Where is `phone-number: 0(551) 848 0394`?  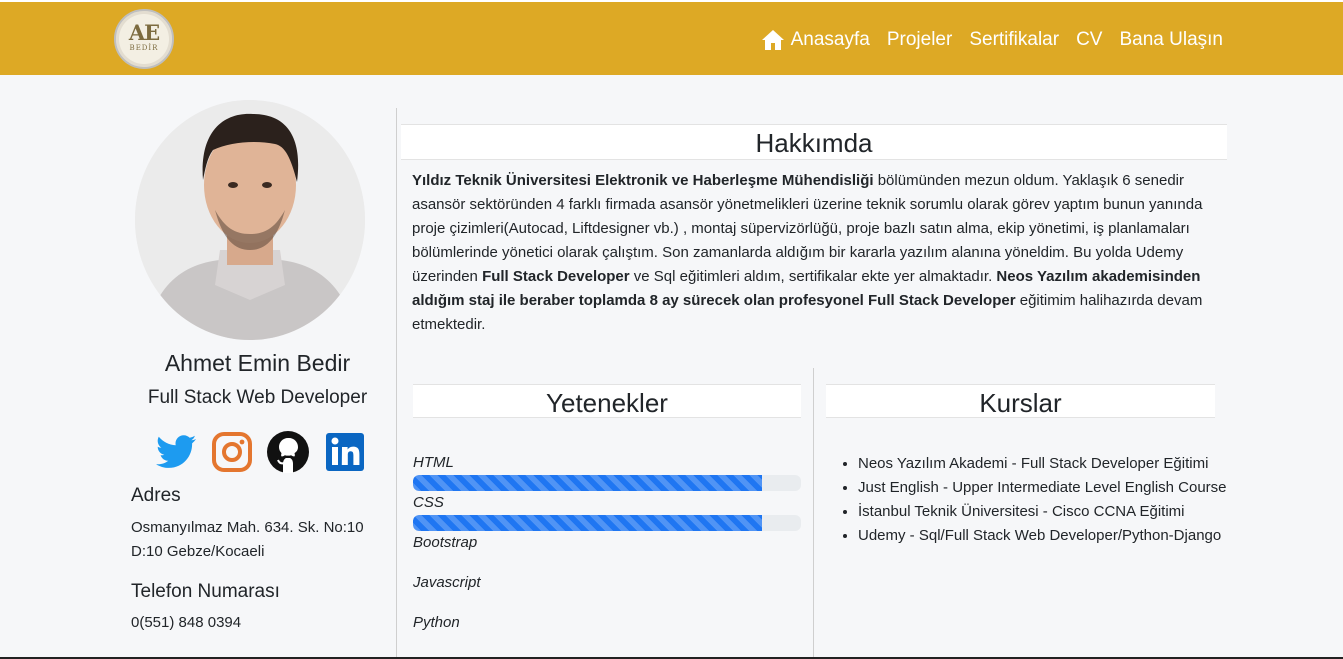
phone-number: 0(551) 848 0394 is located at coordinates (186, 622).